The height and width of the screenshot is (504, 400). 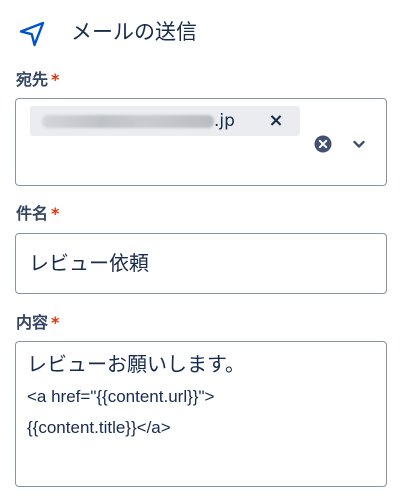 What do you see at coordinates (32, 213) in the screenshot?
I see `subject-label-text: 件名` at bounding box center [32, 213].